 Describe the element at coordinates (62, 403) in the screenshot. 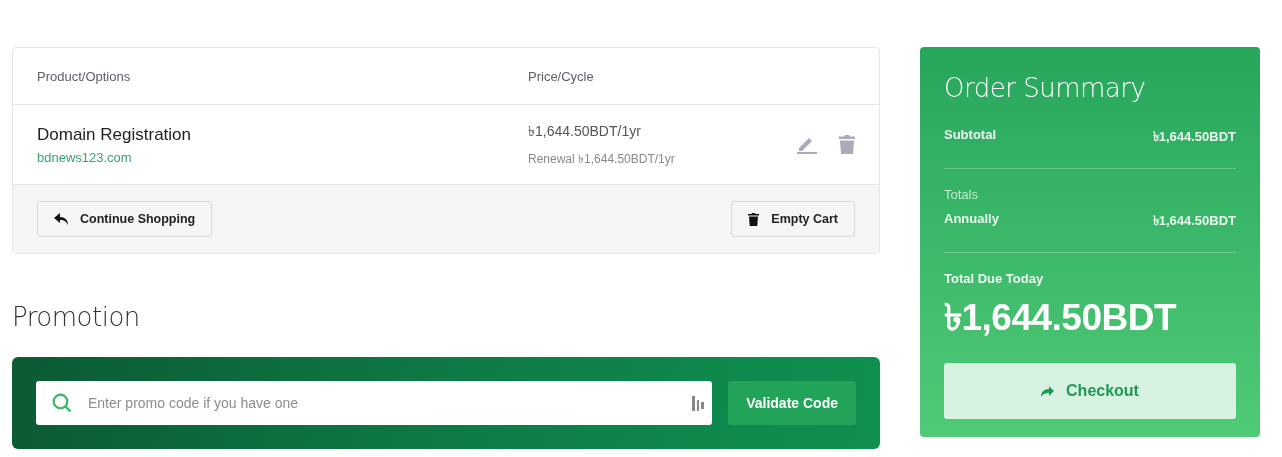

I see `search-icon` at that location.